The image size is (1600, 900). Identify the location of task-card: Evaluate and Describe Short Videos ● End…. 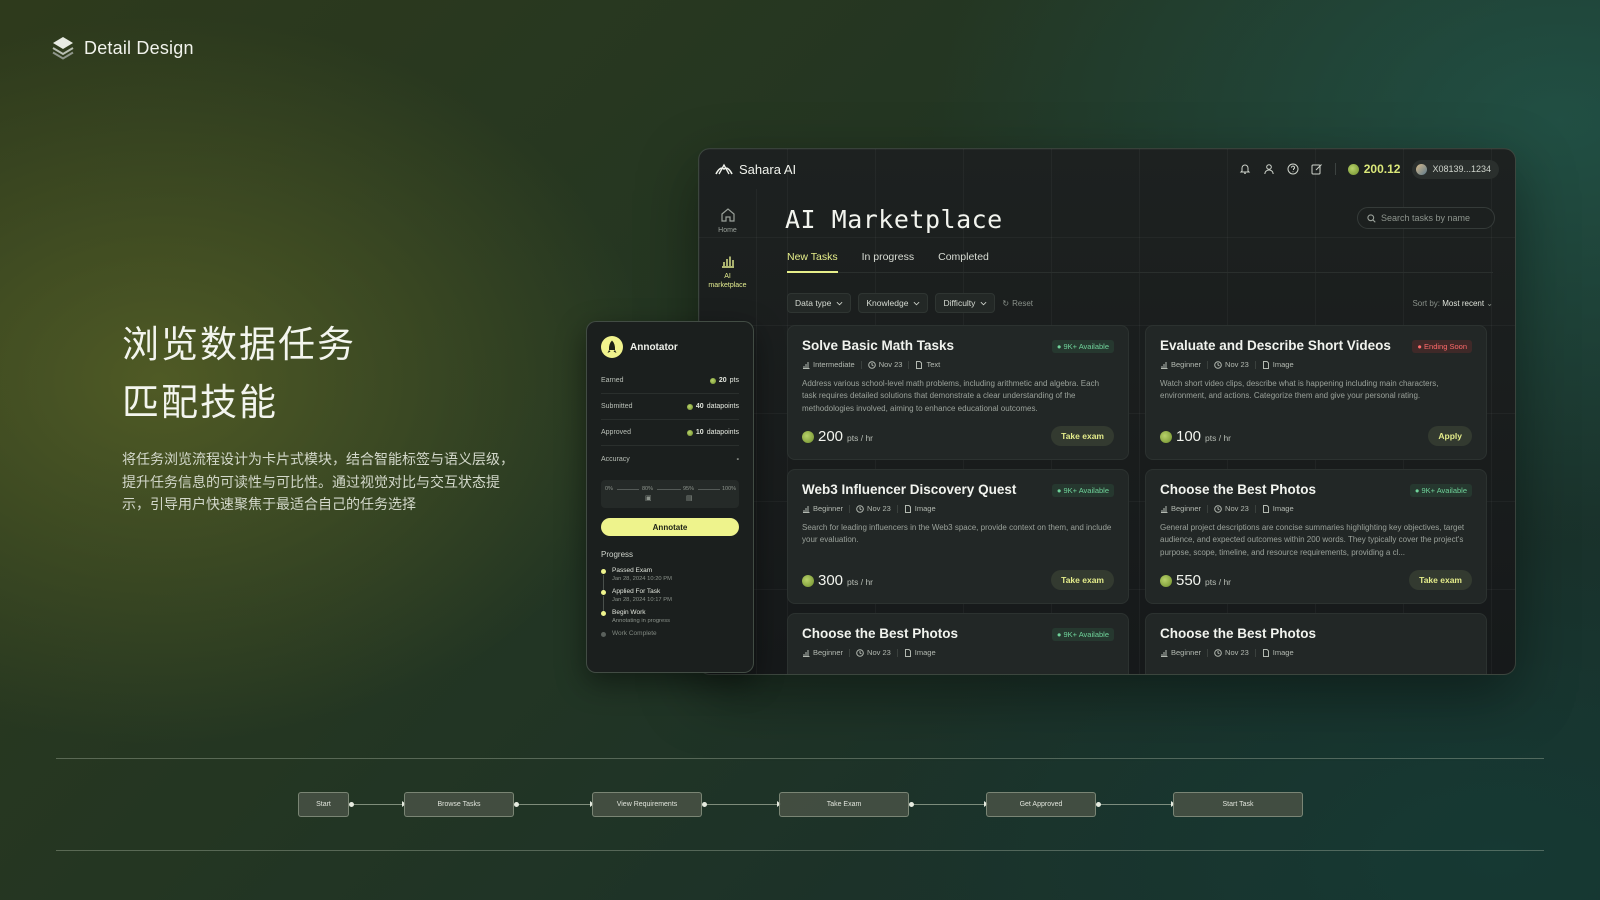
(1316, 392).